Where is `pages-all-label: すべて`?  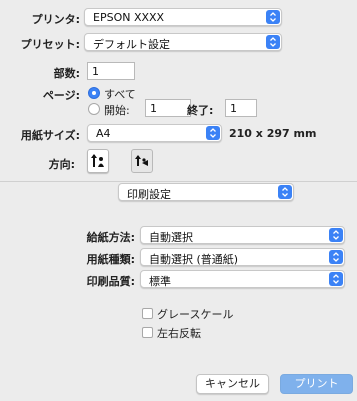
pages-all-label: すべて is located at coordinates (120, 94).